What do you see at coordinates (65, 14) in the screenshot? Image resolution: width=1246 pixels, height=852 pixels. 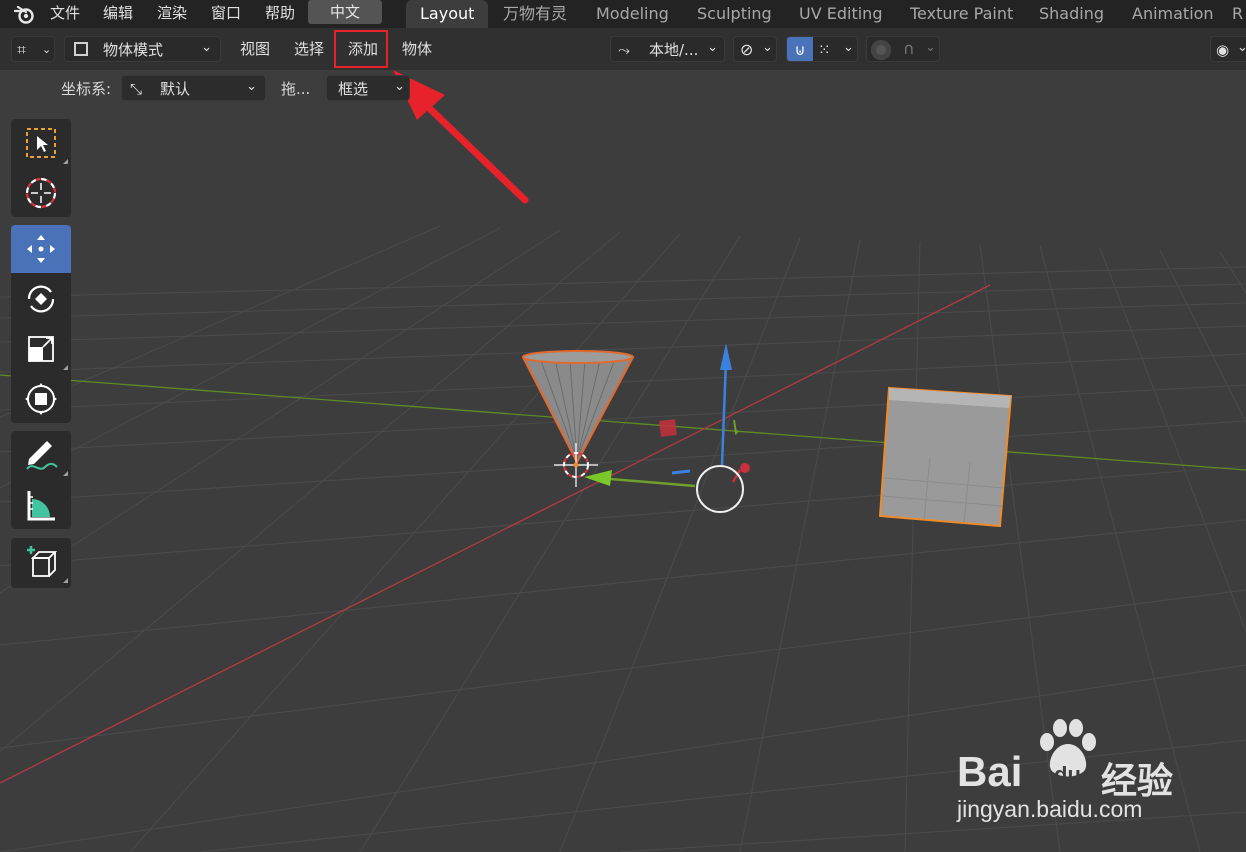 I see `menu-file: 文件` at bounding box center [65, 14].